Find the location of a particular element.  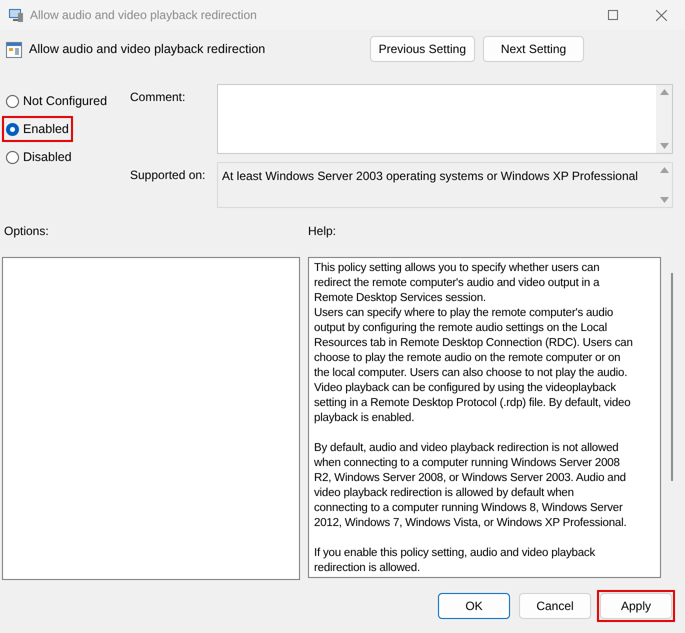

supported-on-value: At least Windows Server 2003 operating systems or Windows XP Professional is located at coordinates (430, 176).